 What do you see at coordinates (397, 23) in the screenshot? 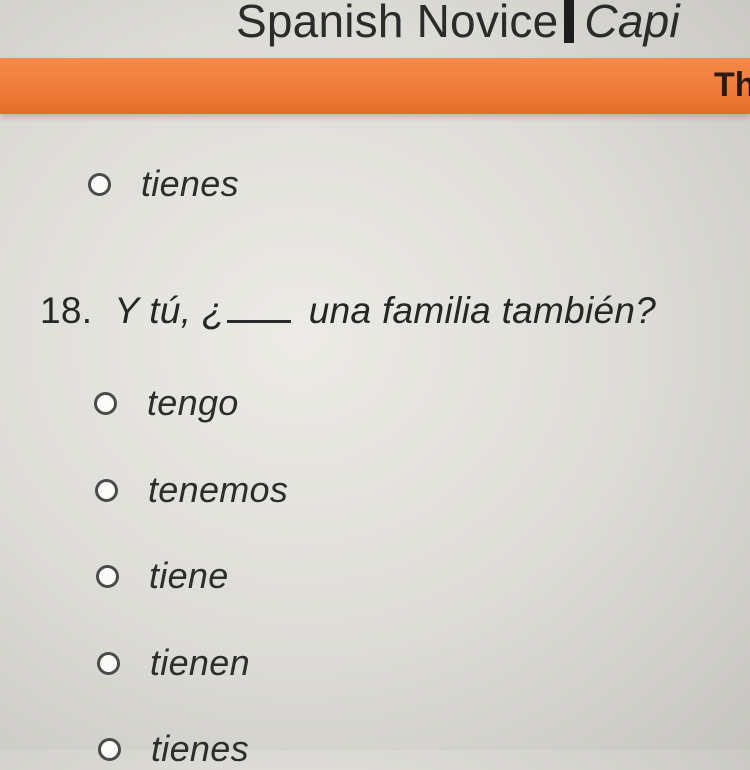
I see `course-title-text: Spanish Novice` at bounding box center [397, 23].